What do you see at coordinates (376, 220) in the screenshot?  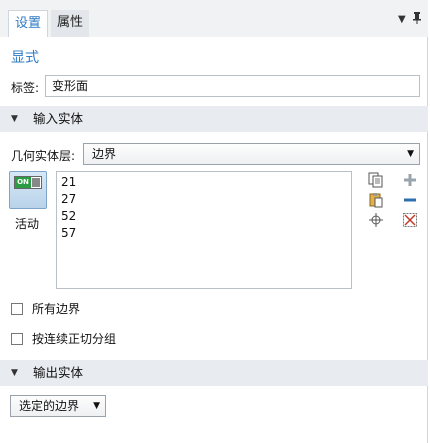 I see `zoom-extents-icon` at bounding box center [376, 220].